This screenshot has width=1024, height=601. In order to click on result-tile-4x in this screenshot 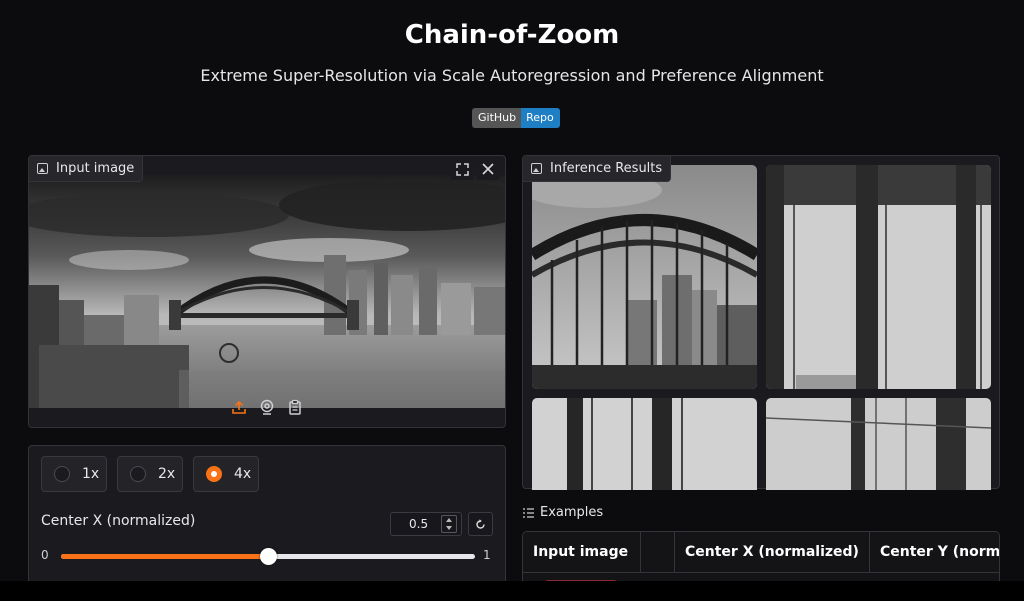, I will do `click(644, 444)`.